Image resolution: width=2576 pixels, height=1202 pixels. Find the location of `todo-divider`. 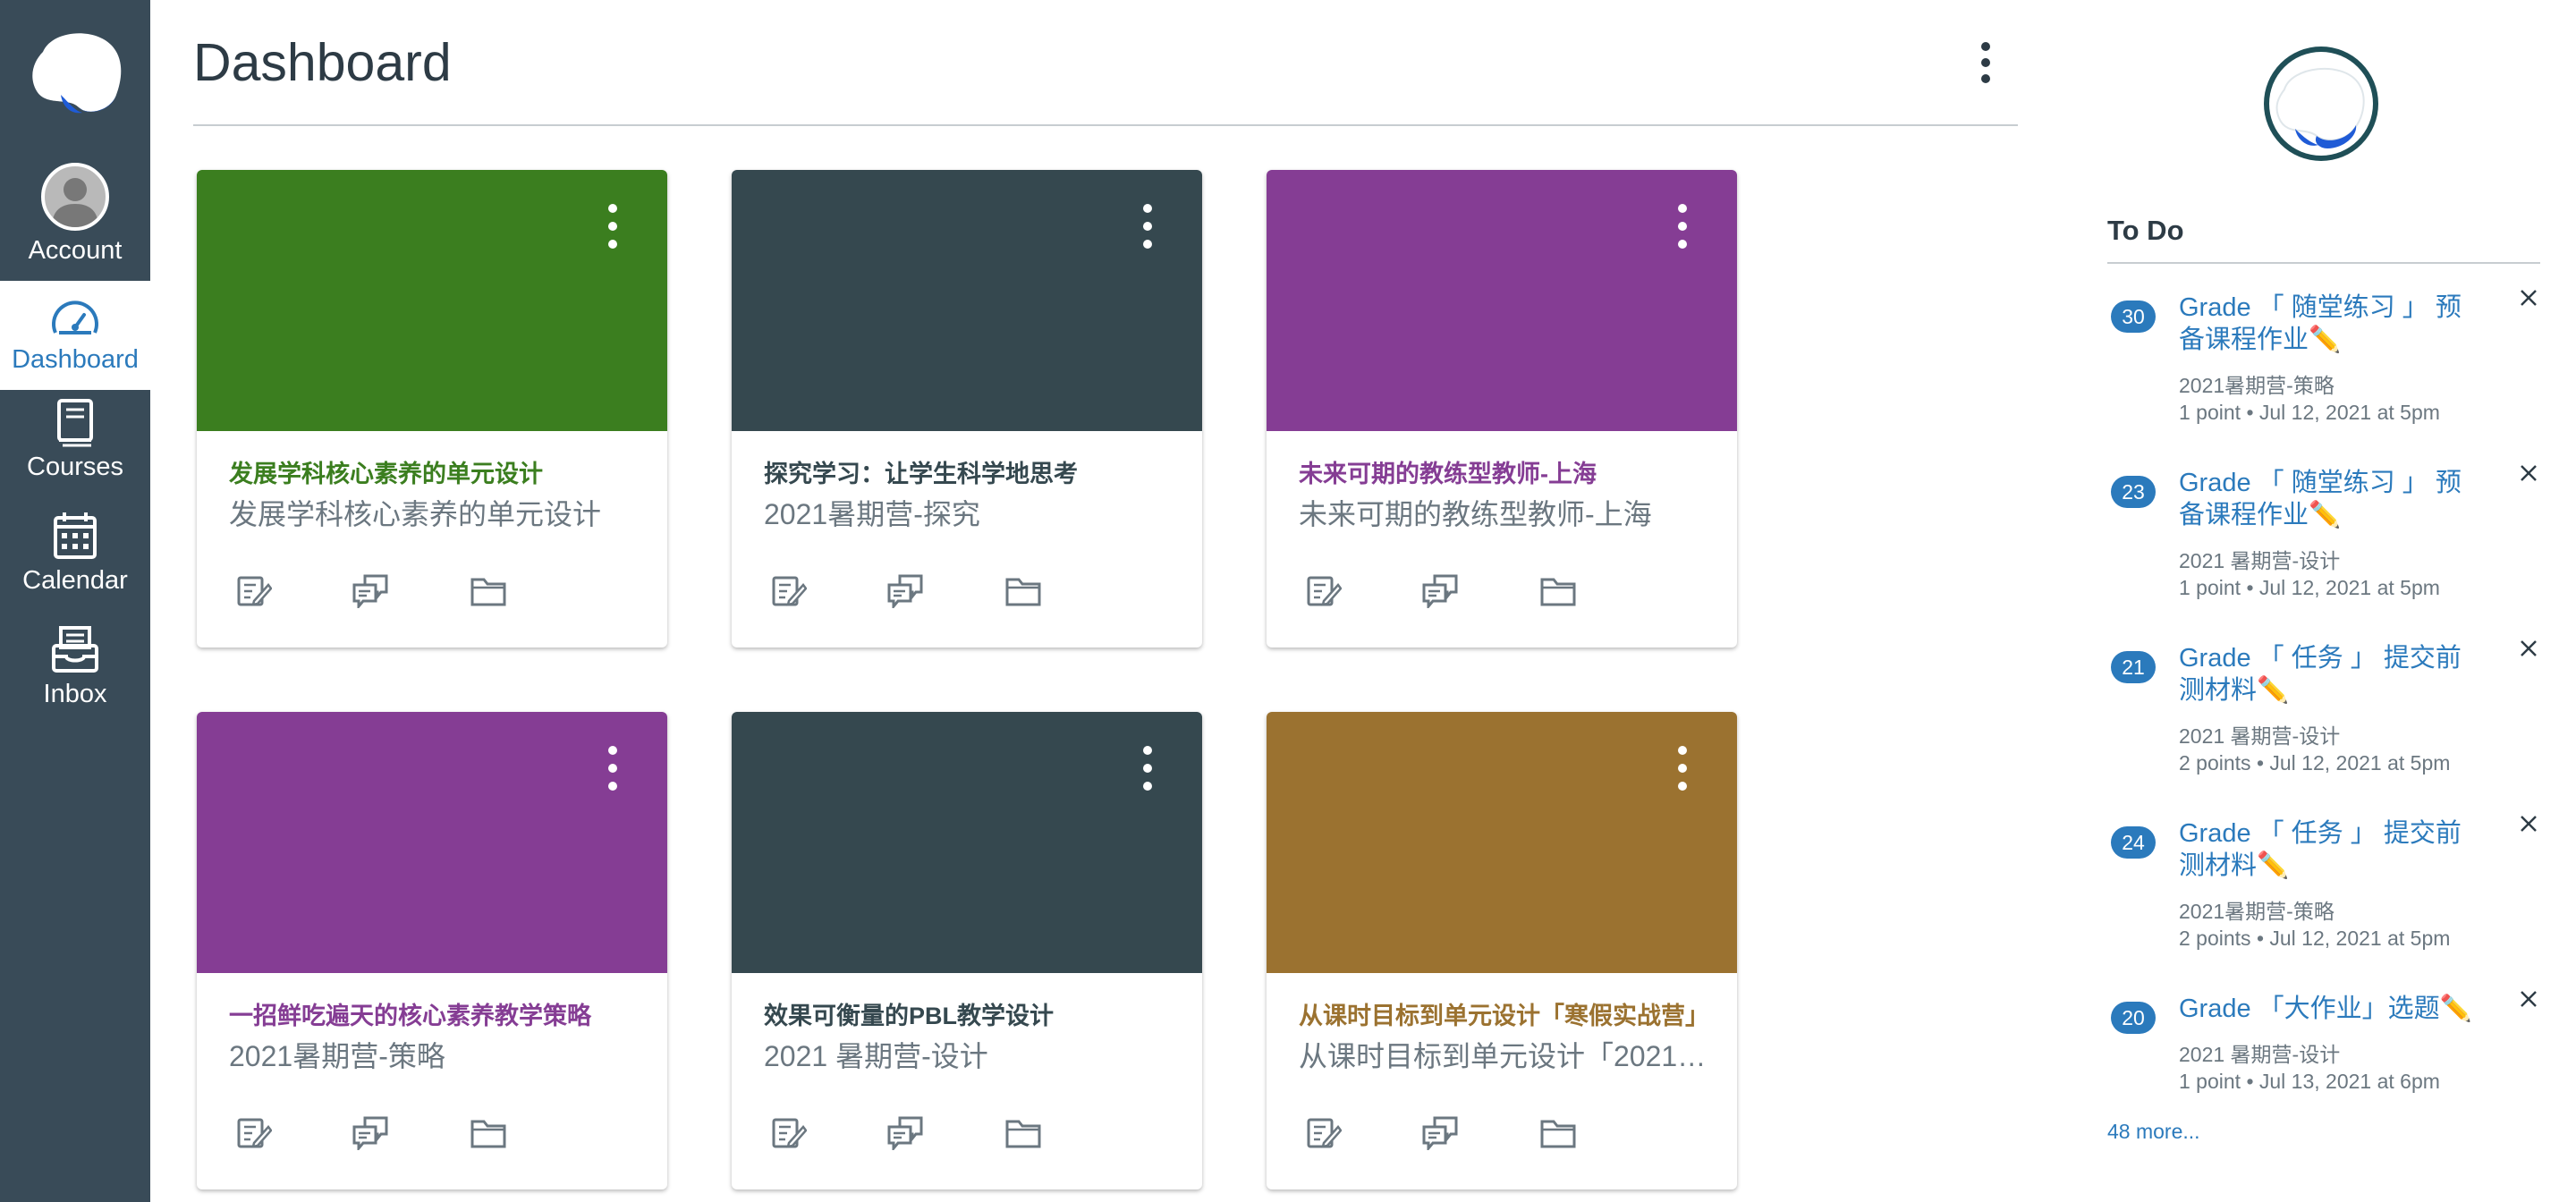

todo-divider is located at coordinates (2323, 263).